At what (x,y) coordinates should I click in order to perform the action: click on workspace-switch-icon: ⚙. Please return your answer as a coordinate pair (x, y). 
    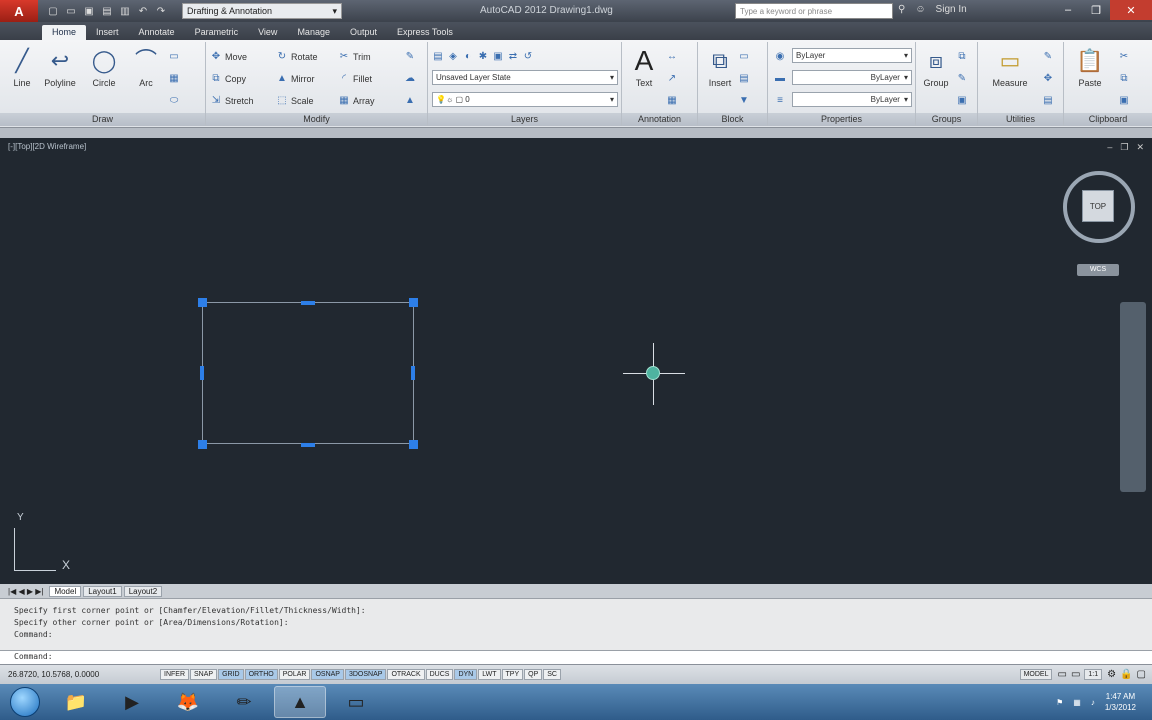
    Looking at the image, I should click on (1111, 674).